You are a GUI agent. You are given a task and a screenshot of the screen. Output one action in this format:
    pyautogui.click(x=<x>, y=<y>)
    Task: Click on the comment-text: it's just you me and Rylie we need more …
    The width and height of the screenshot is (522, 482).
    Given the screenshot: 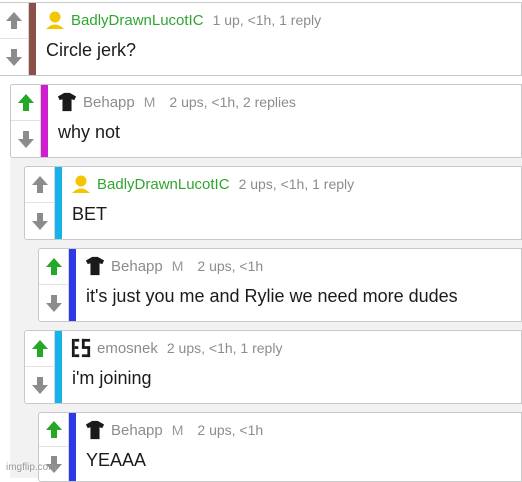 What is the action you would take?
    pyautogui.click(x=272, y=296)
    